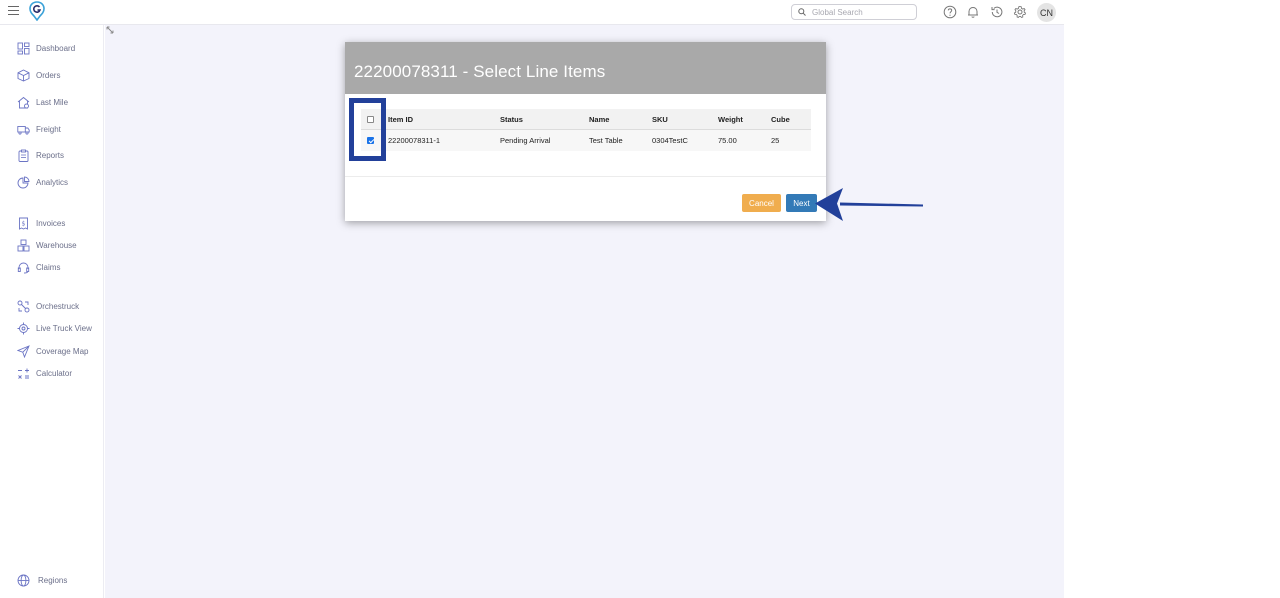 This screenshot has width=1280, height=598. I want to click on sidebar-item-reports: Reports, so click(40, 155).